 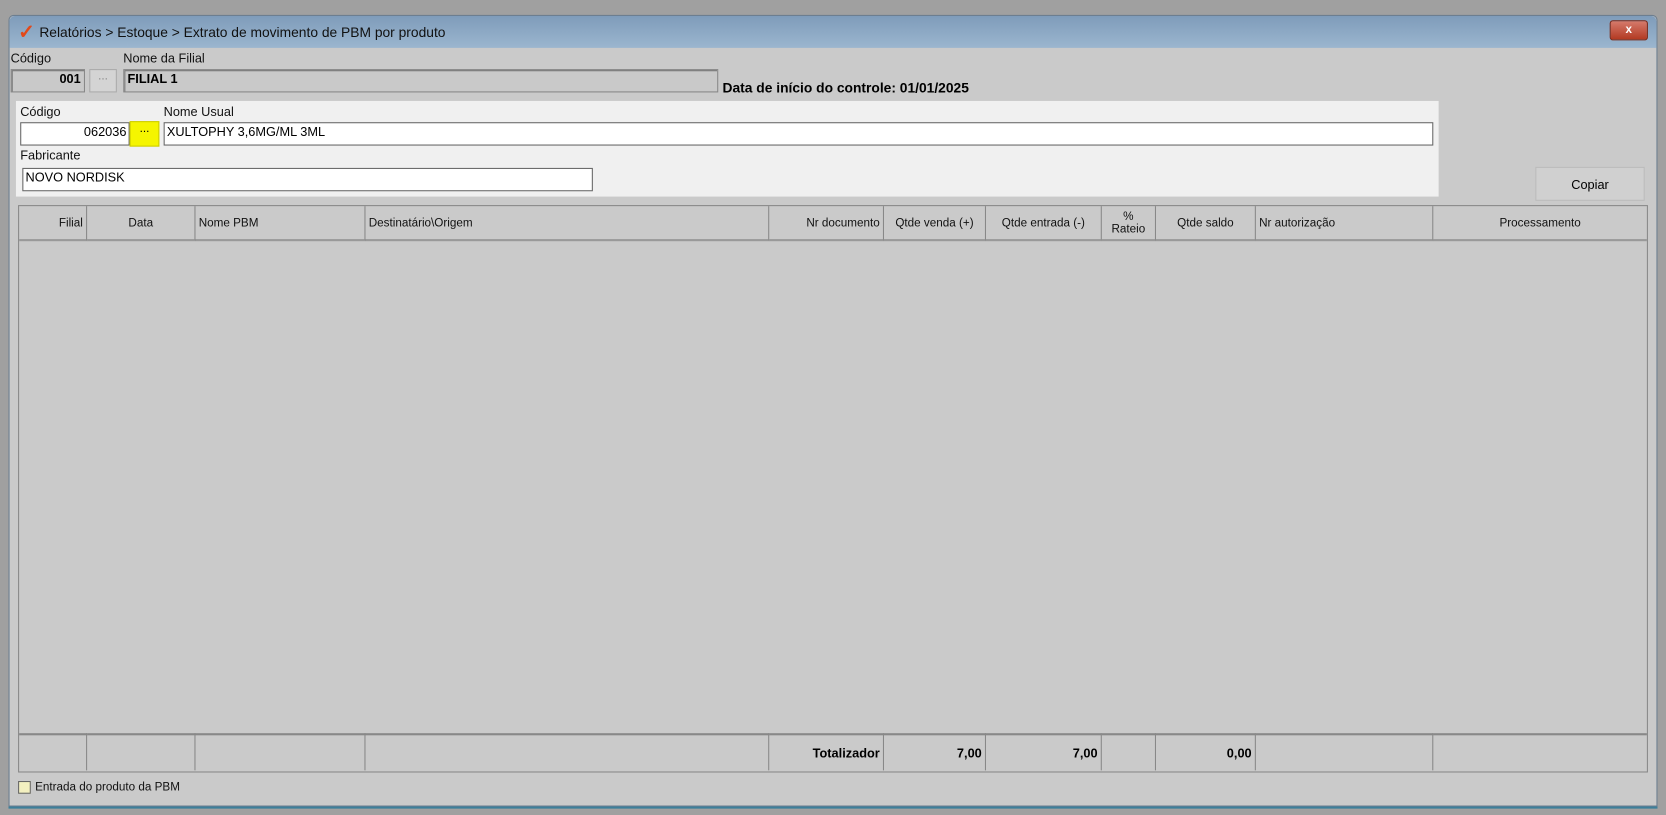 I want to click on entrada-pbm-label: Entrada do produto da PBM, so click(x=107, y=787).